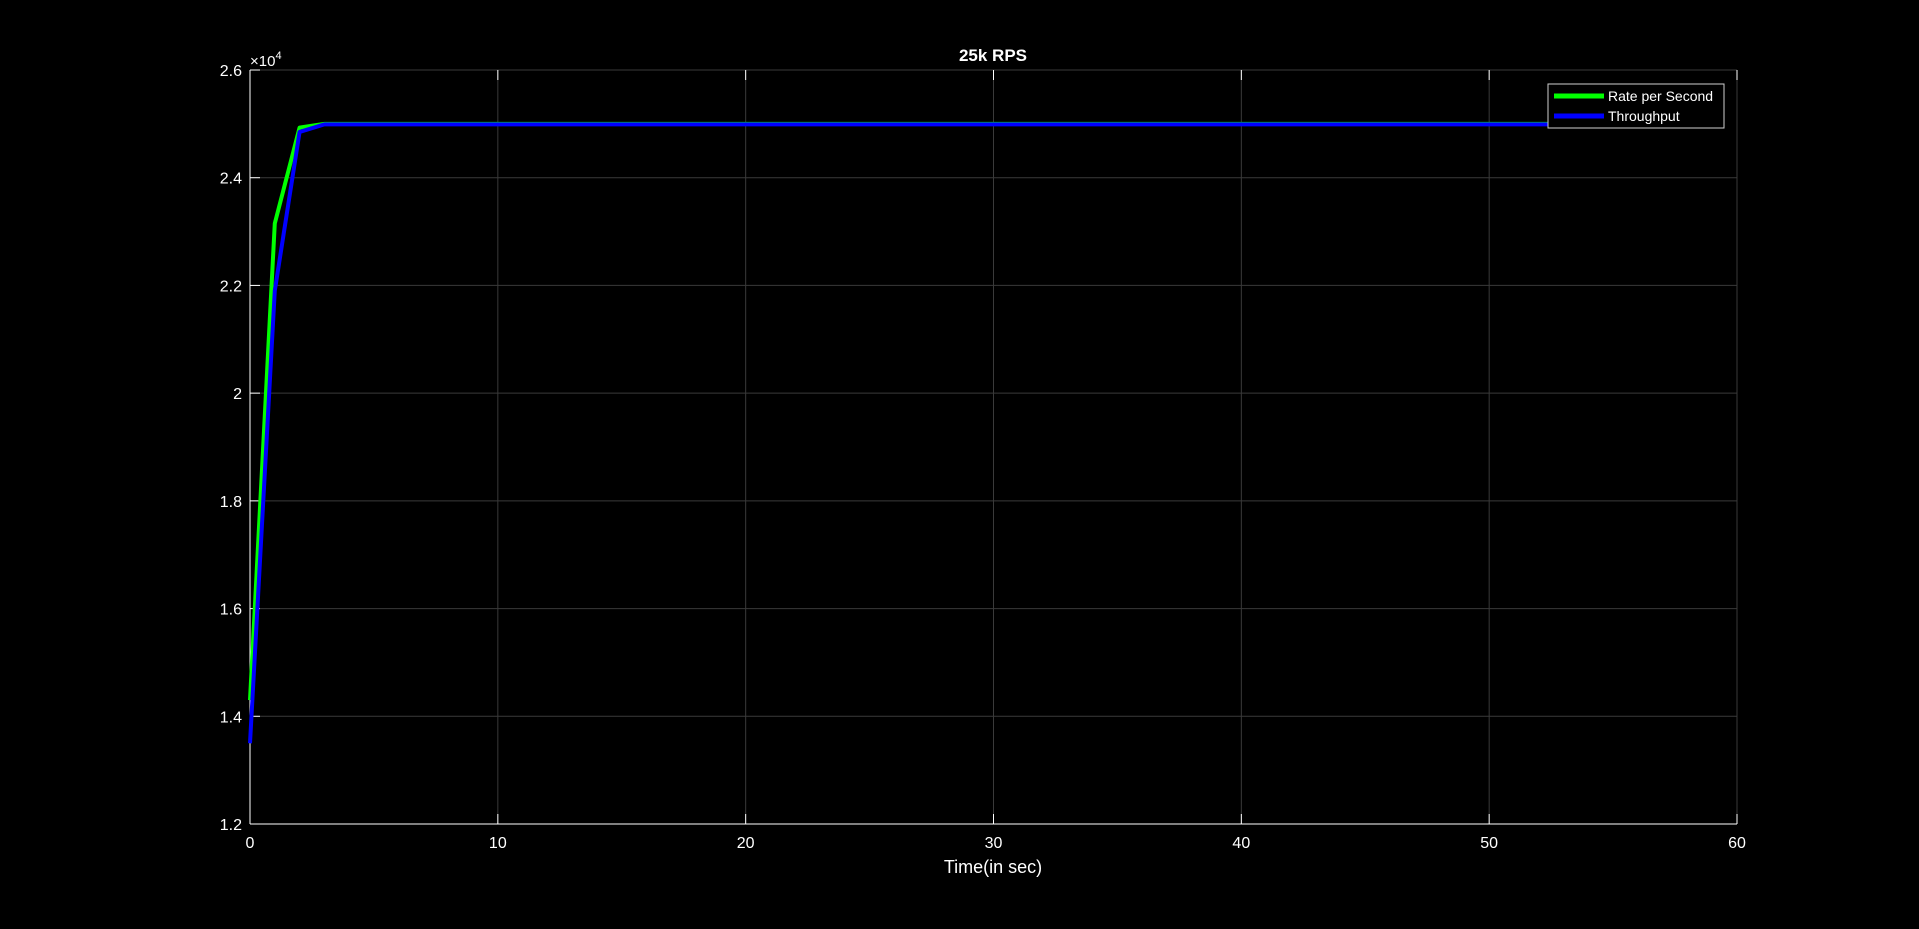 This screenshot has width=1919, height=929. I want to click on y-tick-label: 2.4, so click(231, 179).